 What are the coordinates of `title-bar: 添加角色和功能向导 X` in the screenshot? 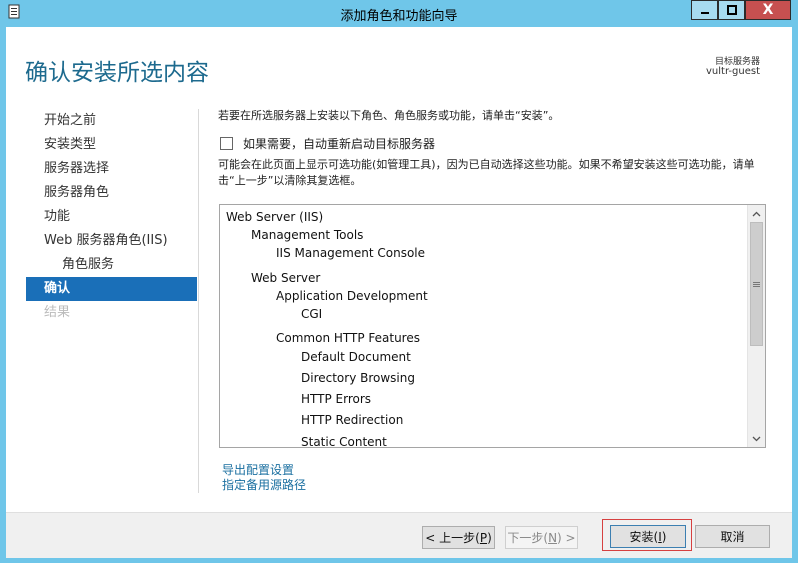 It's located at (399, 13).